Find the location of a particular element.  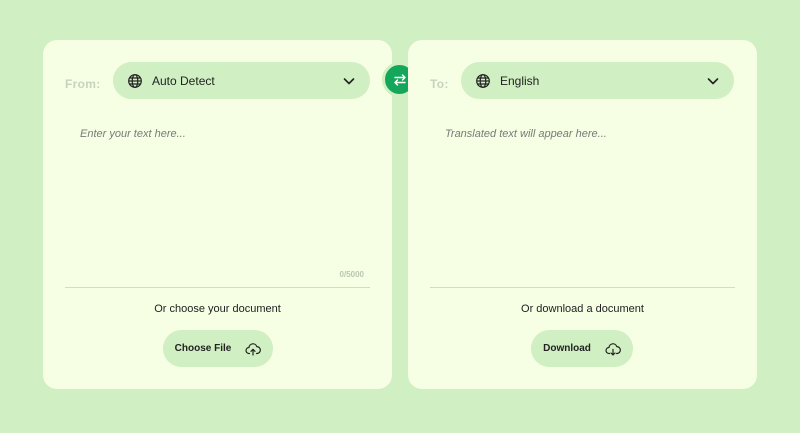

download-button: Download is located at coordinates (582, 348).